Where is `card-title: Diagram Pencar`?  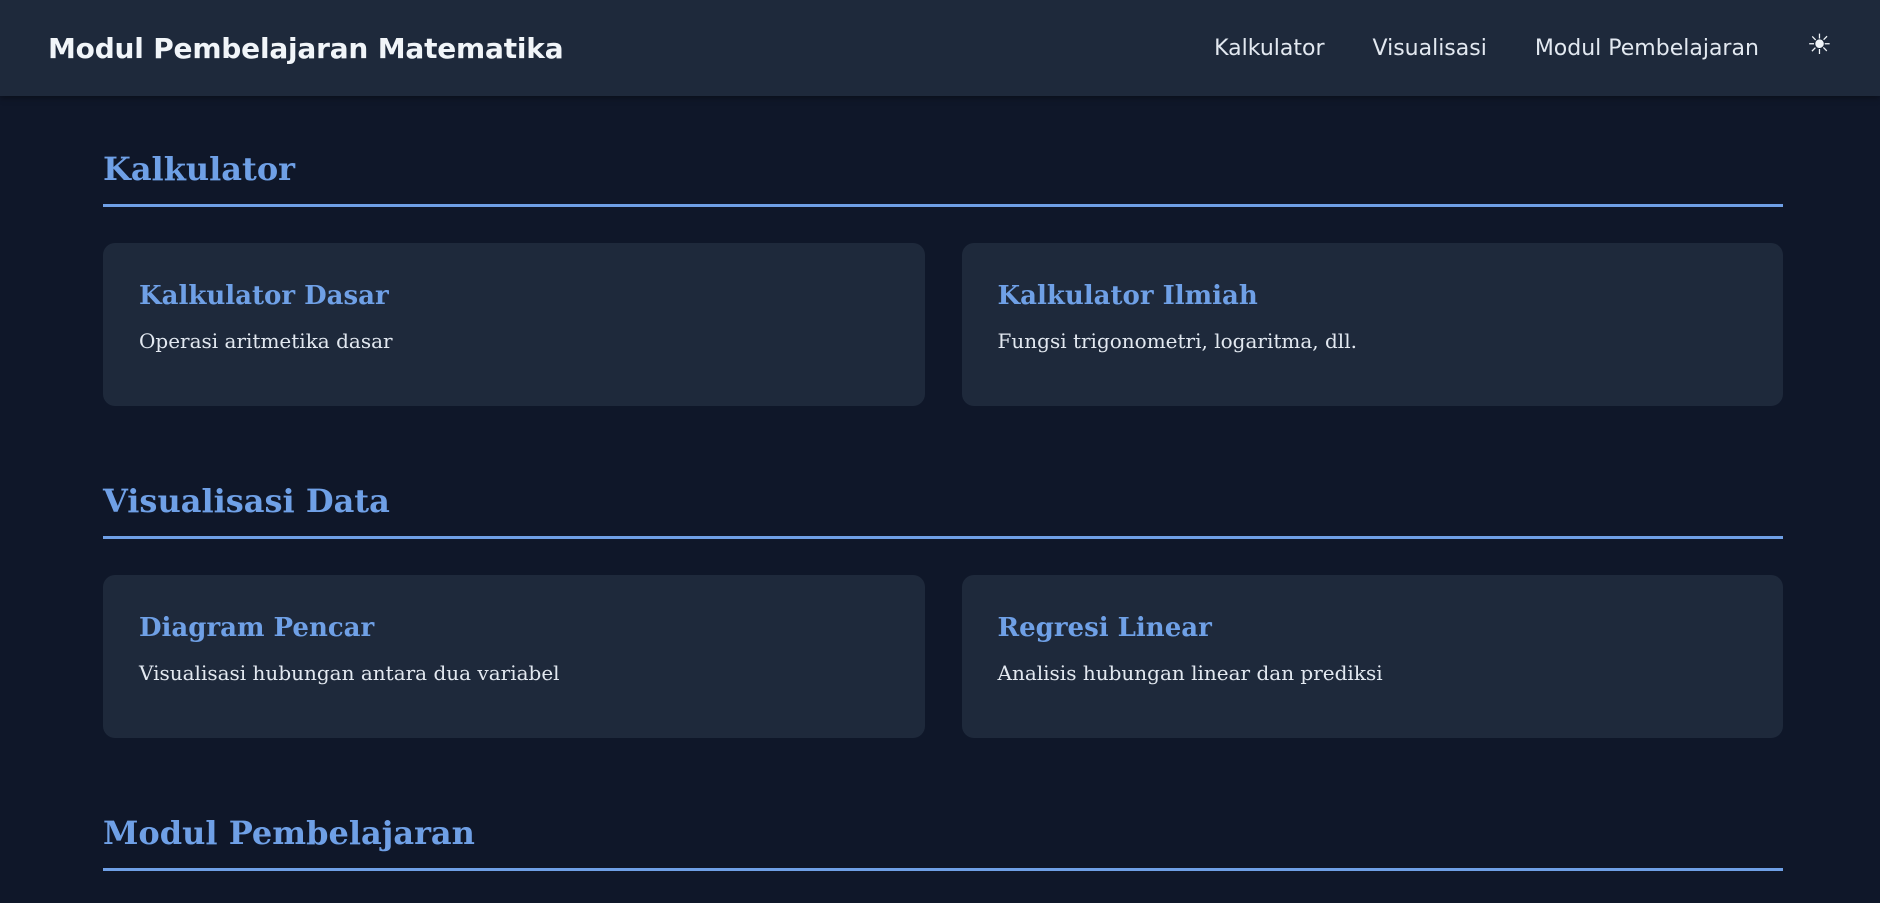
card-title: Diagram Pencar is located at coordinates (257, 628).